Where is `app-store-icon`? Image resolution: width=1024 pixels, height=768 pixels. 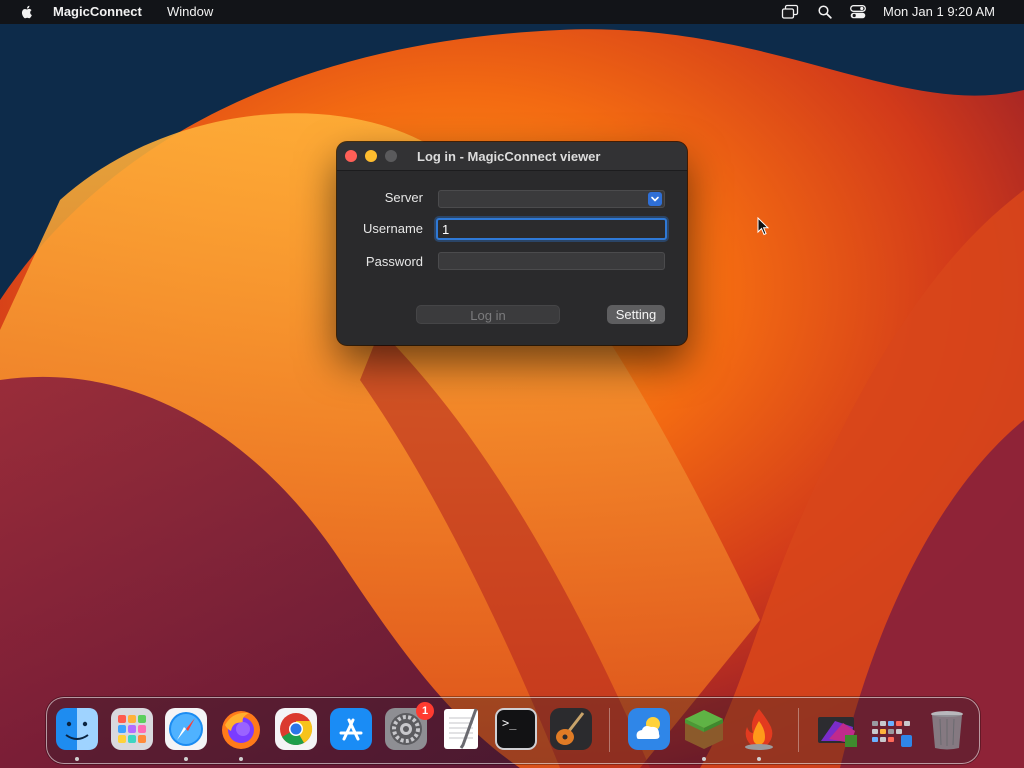 app-store-icon is located at coordinates (351, 729).